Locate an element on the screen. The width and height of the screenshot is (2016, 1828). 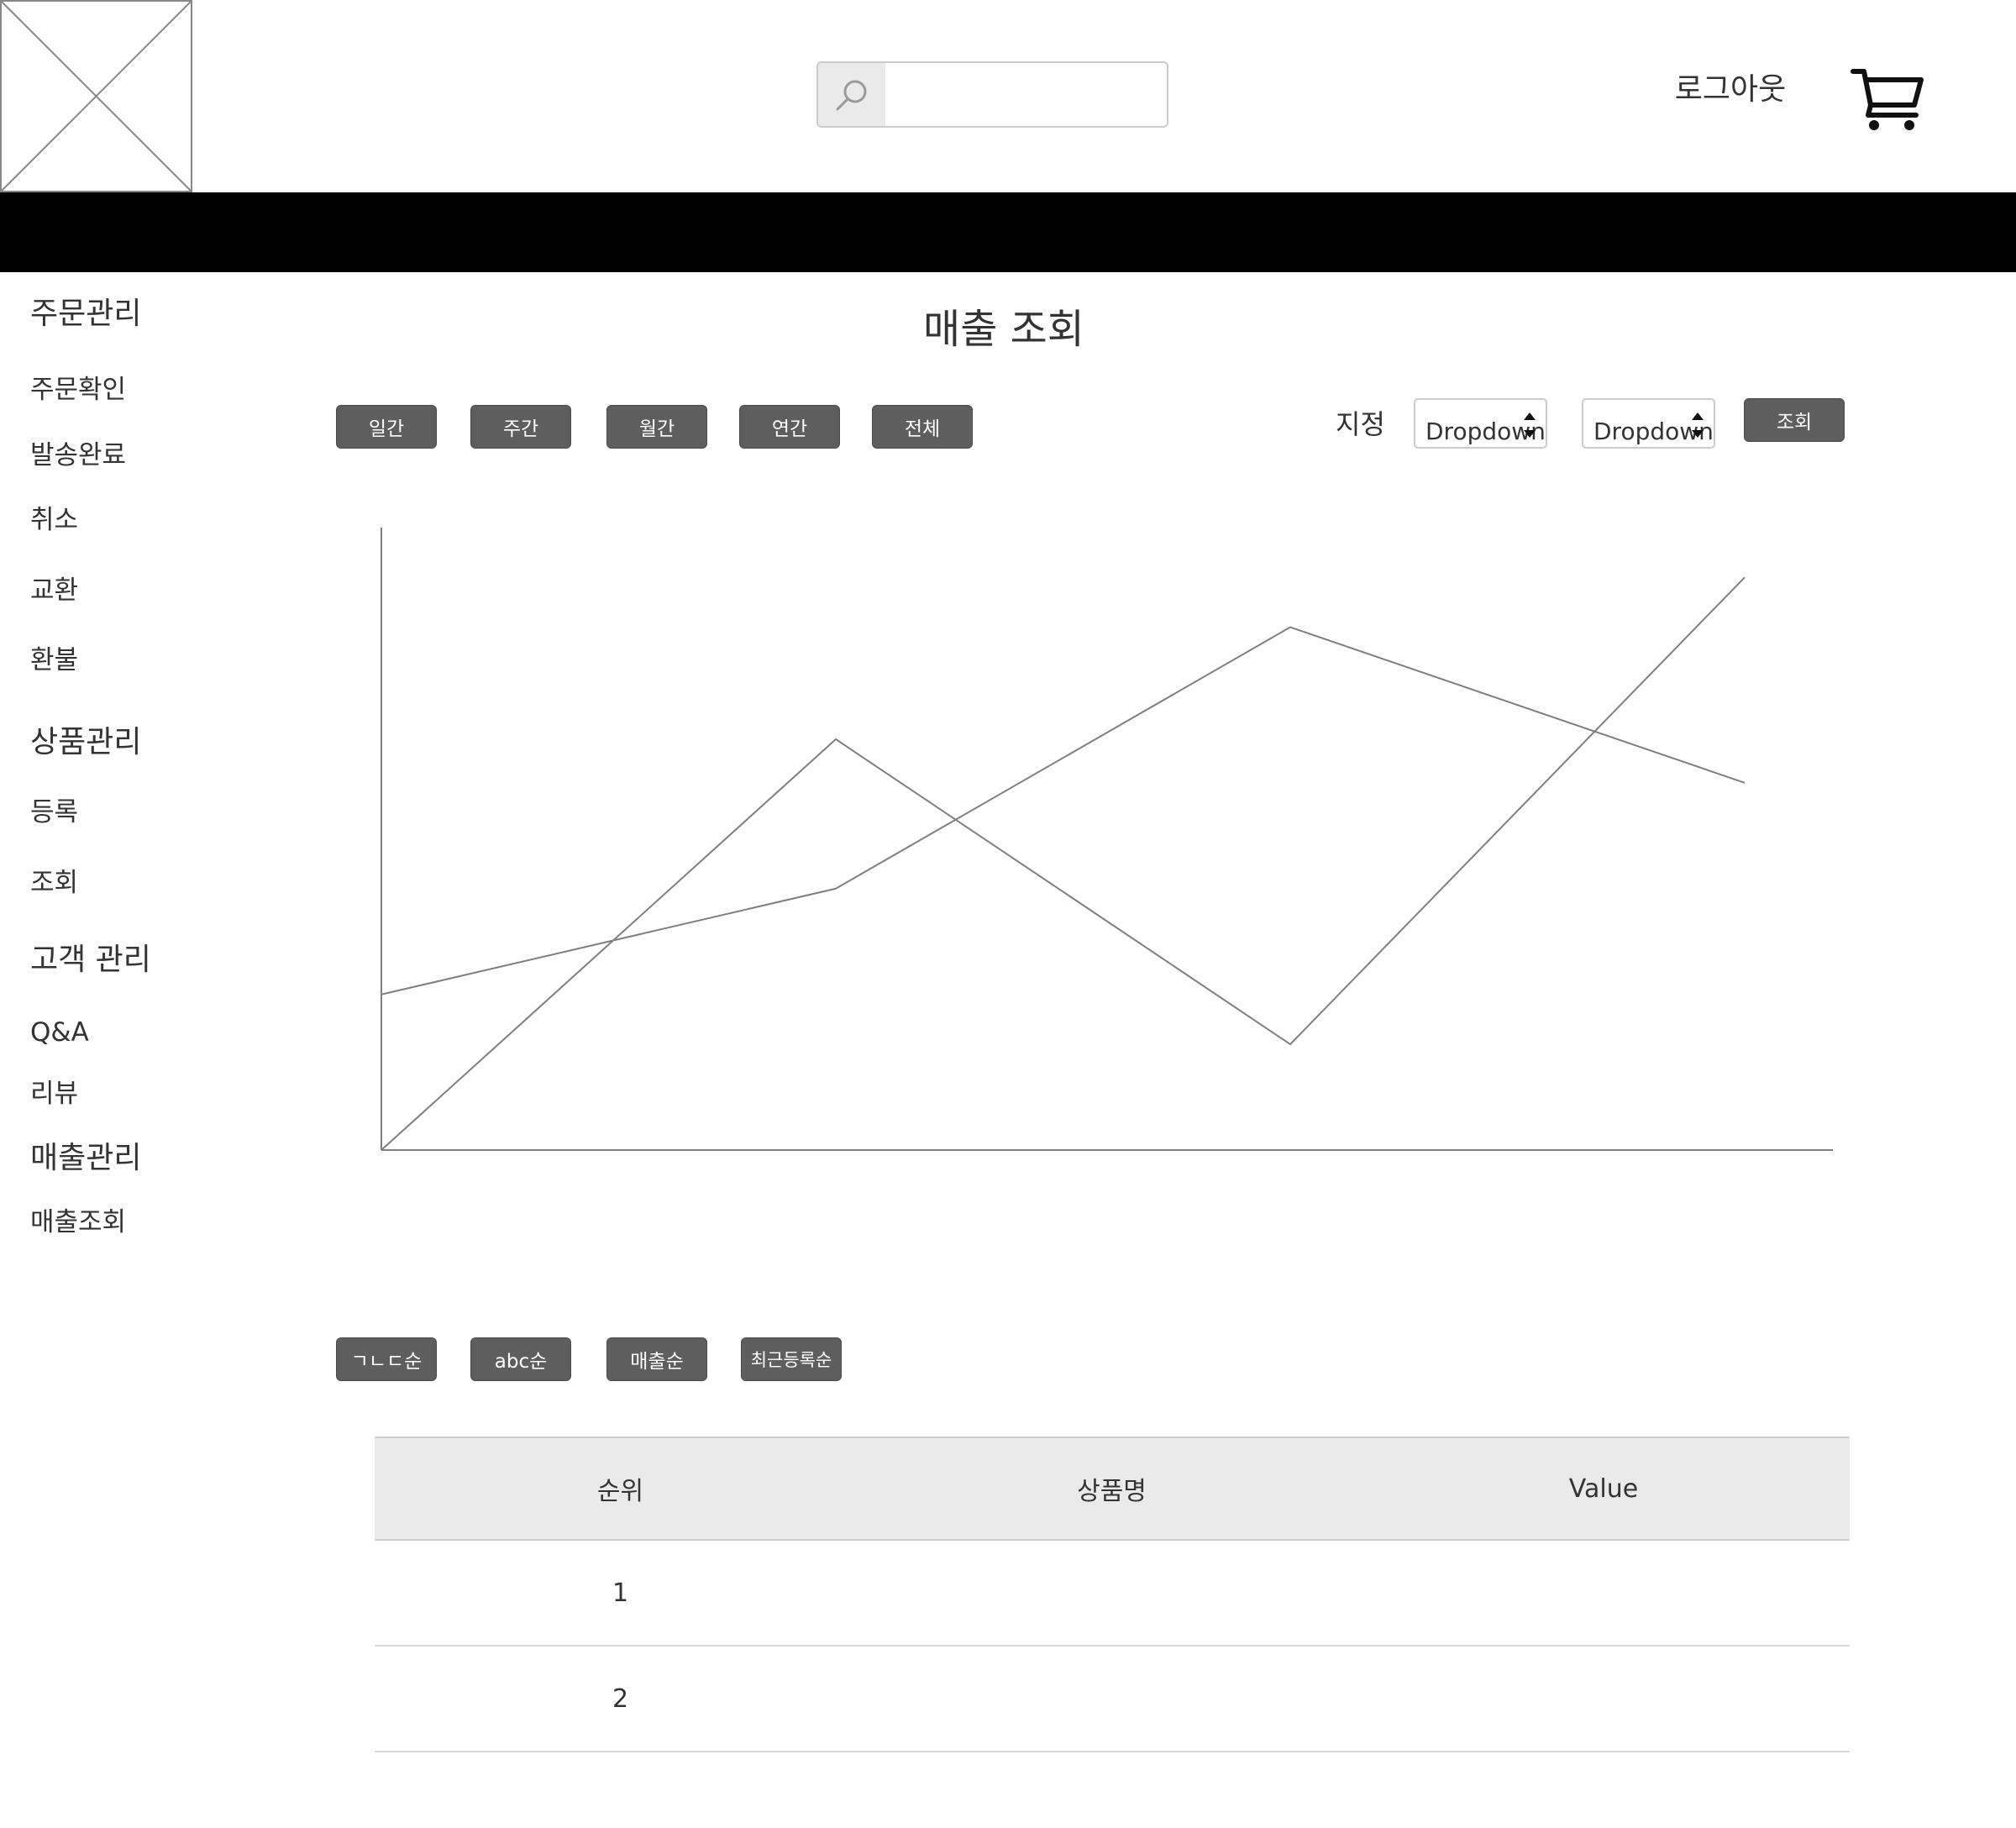
sort-button-recent: 최근등록순 is located at coordinates (791, 1359).